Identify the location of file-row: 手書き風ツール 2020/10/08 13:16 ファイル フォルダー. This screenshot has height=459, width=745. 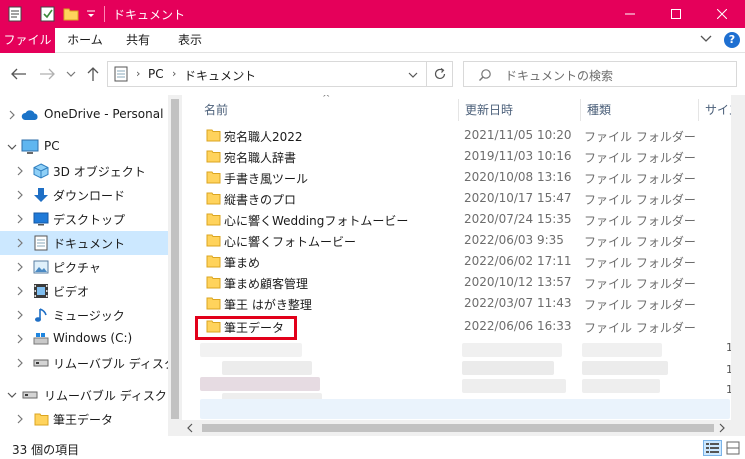
(463, 177).